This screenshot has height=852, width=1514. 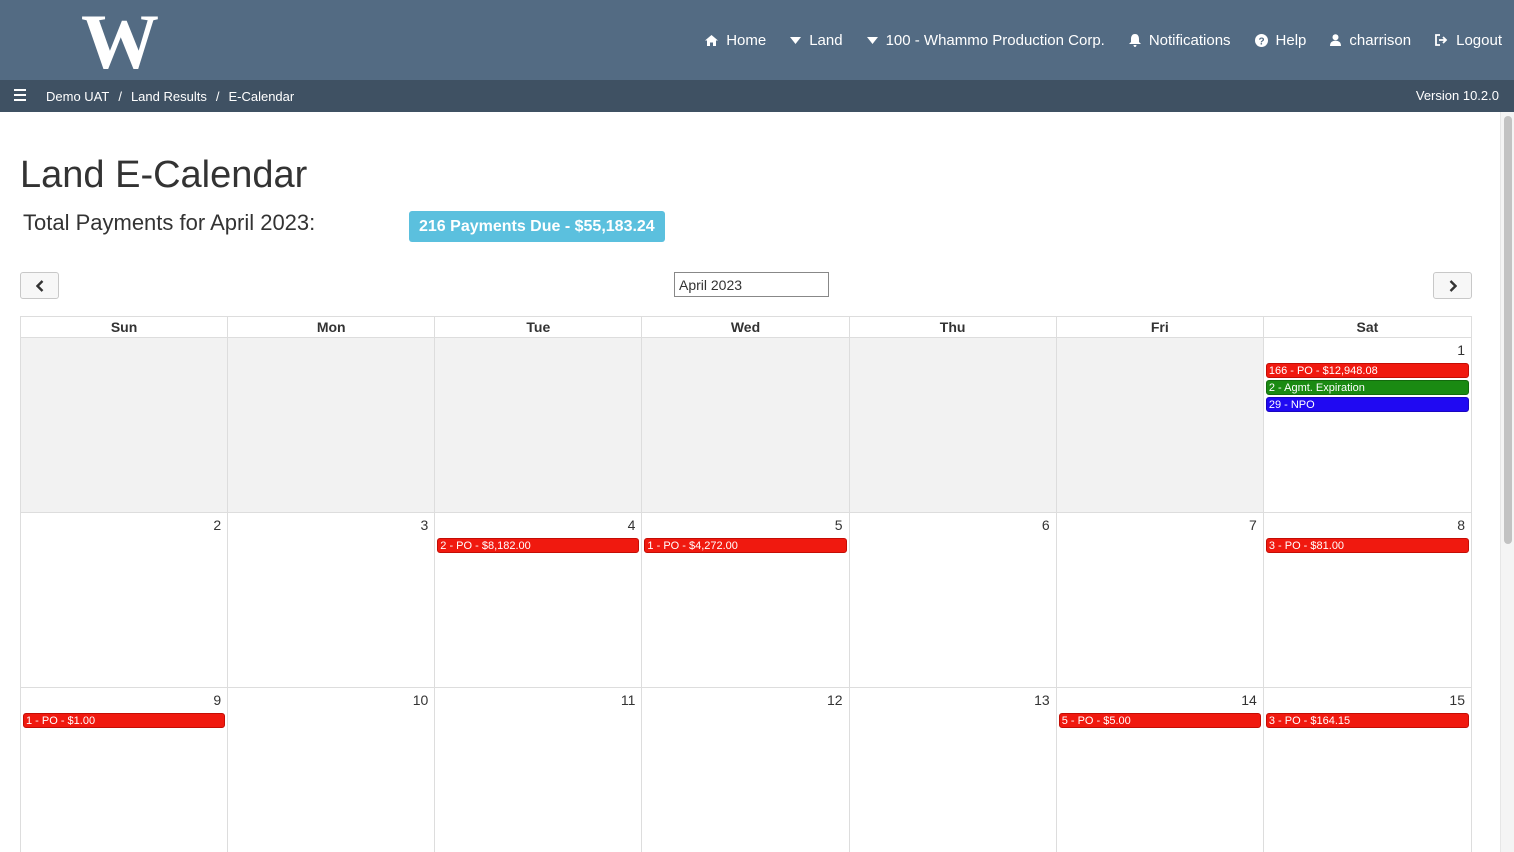 I want to click on weekday-tue: Tue, so click(x=539, y=327).